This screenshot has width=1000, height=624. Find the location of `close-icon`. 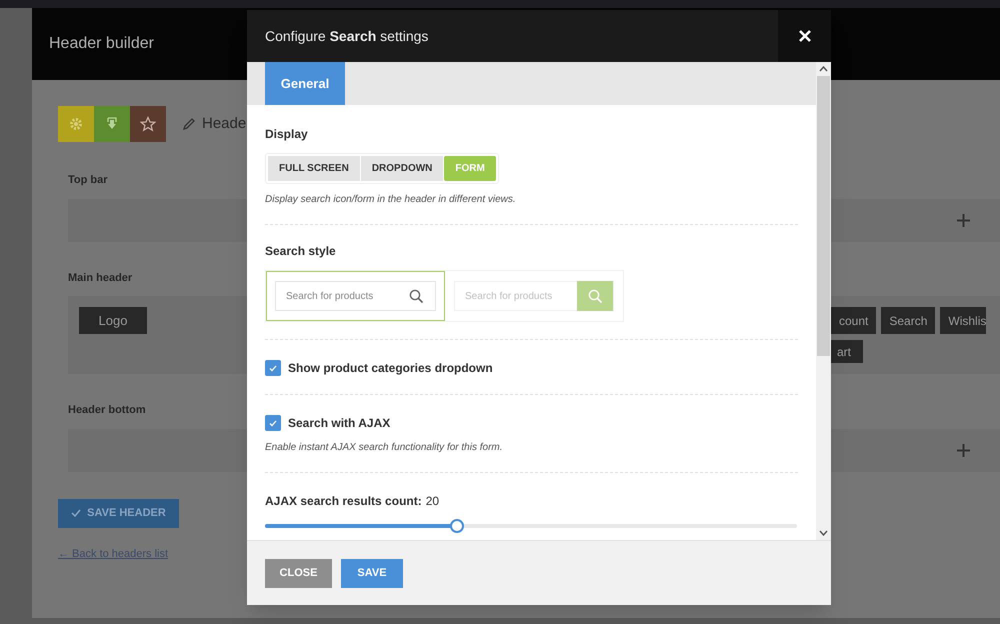

close-icon is located at coordinates (804, 36).